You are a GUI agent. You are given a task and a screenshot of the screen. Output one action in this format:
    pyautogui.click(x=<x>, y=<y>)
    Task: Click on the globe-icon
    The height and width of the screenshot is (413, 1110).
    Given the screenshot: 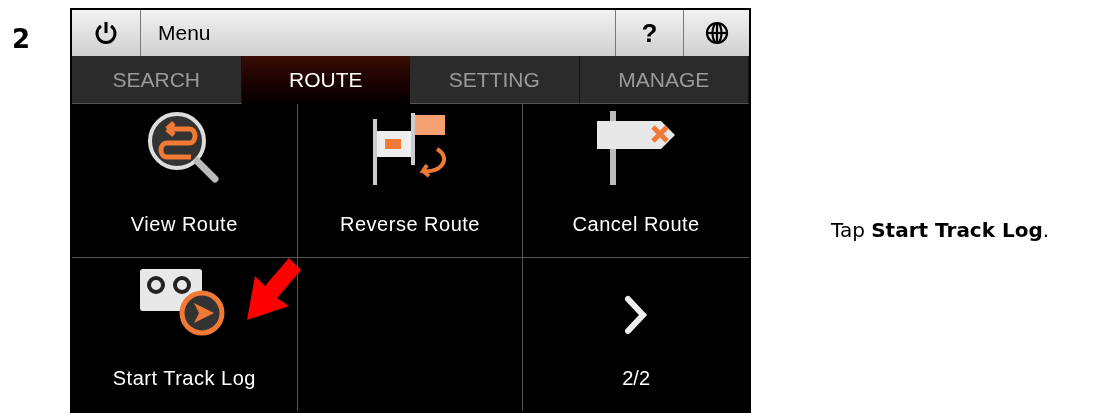 What is the action you would take?
    pyautogui.click(x=716, y=33)
    